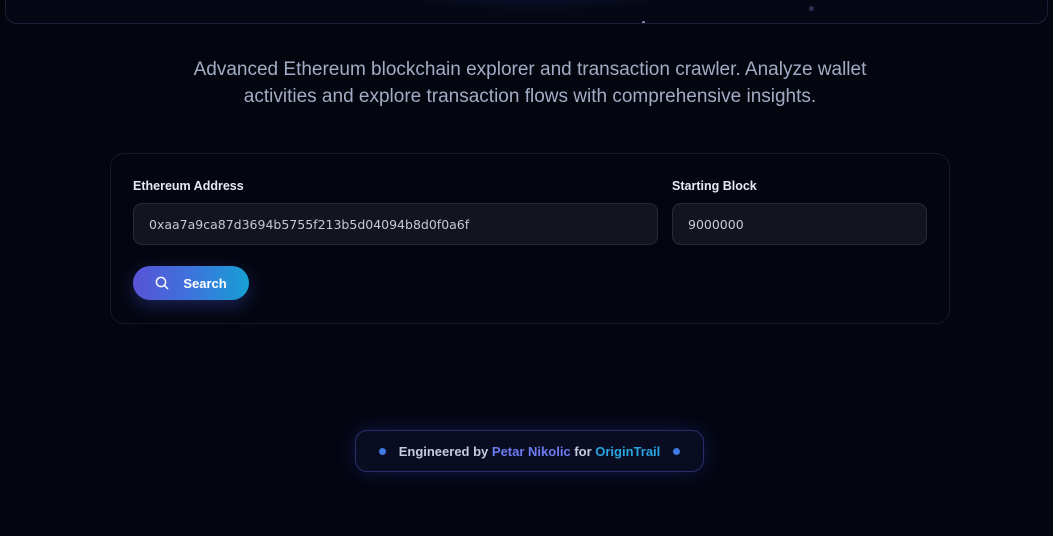 Image resolution: width=1053 pixels, height=536 pixels. Describe the element at coordinates (205, 283) in the screenshot. I see `search-button-label: Search` at that location.